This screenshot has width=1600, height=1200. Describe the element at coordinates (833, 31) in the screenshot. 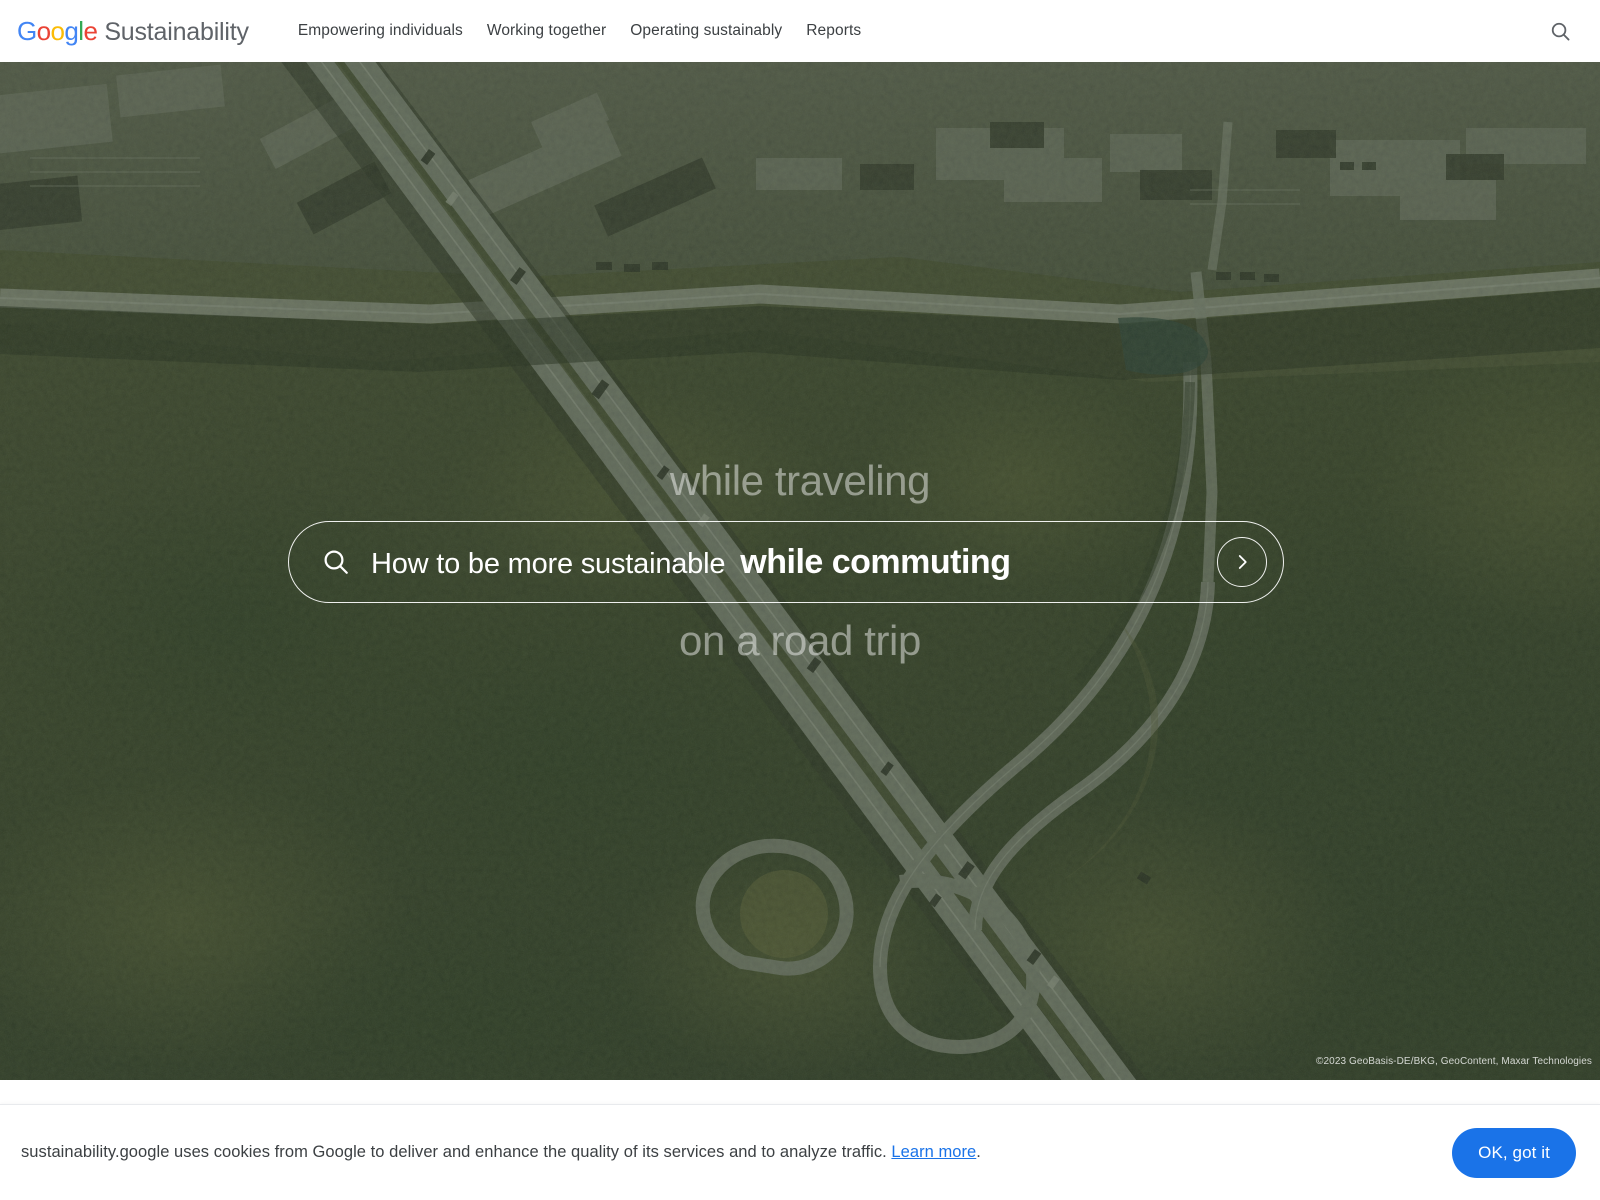

I see `nav-item-reports: Reports` at that location.